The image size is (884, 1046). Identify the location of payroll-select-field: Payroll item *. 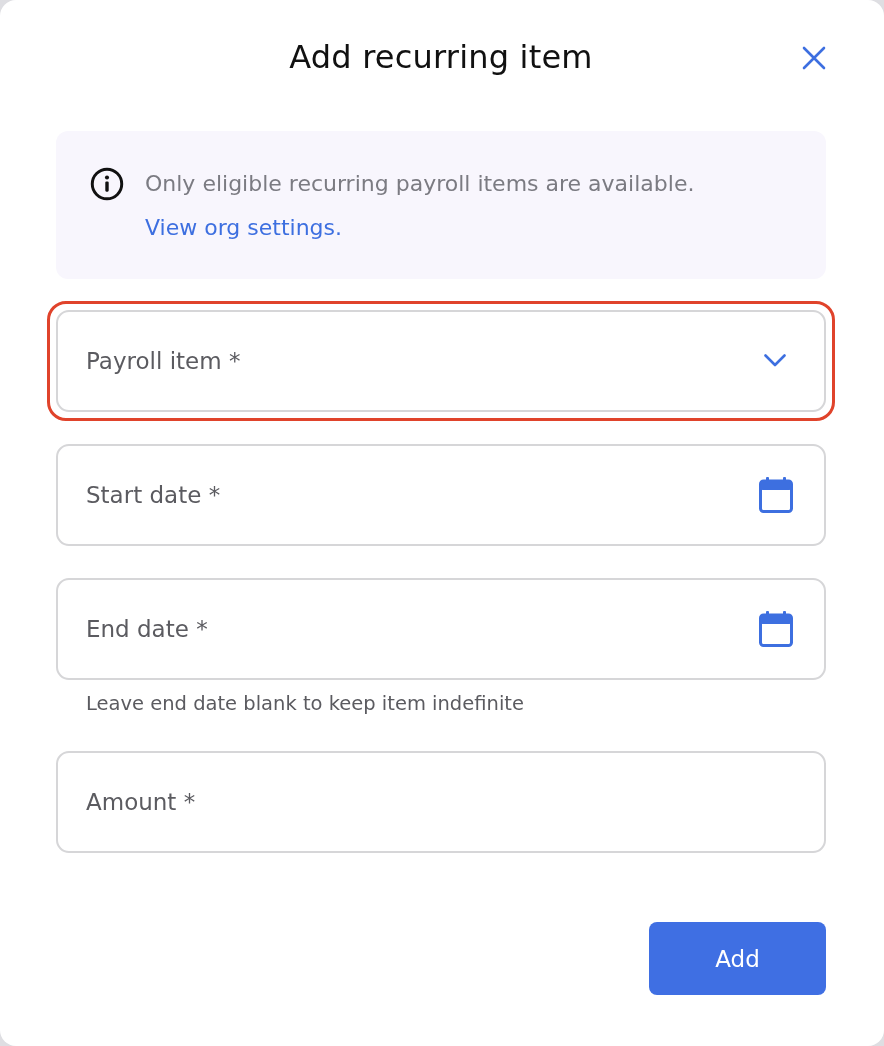
(441, 361).